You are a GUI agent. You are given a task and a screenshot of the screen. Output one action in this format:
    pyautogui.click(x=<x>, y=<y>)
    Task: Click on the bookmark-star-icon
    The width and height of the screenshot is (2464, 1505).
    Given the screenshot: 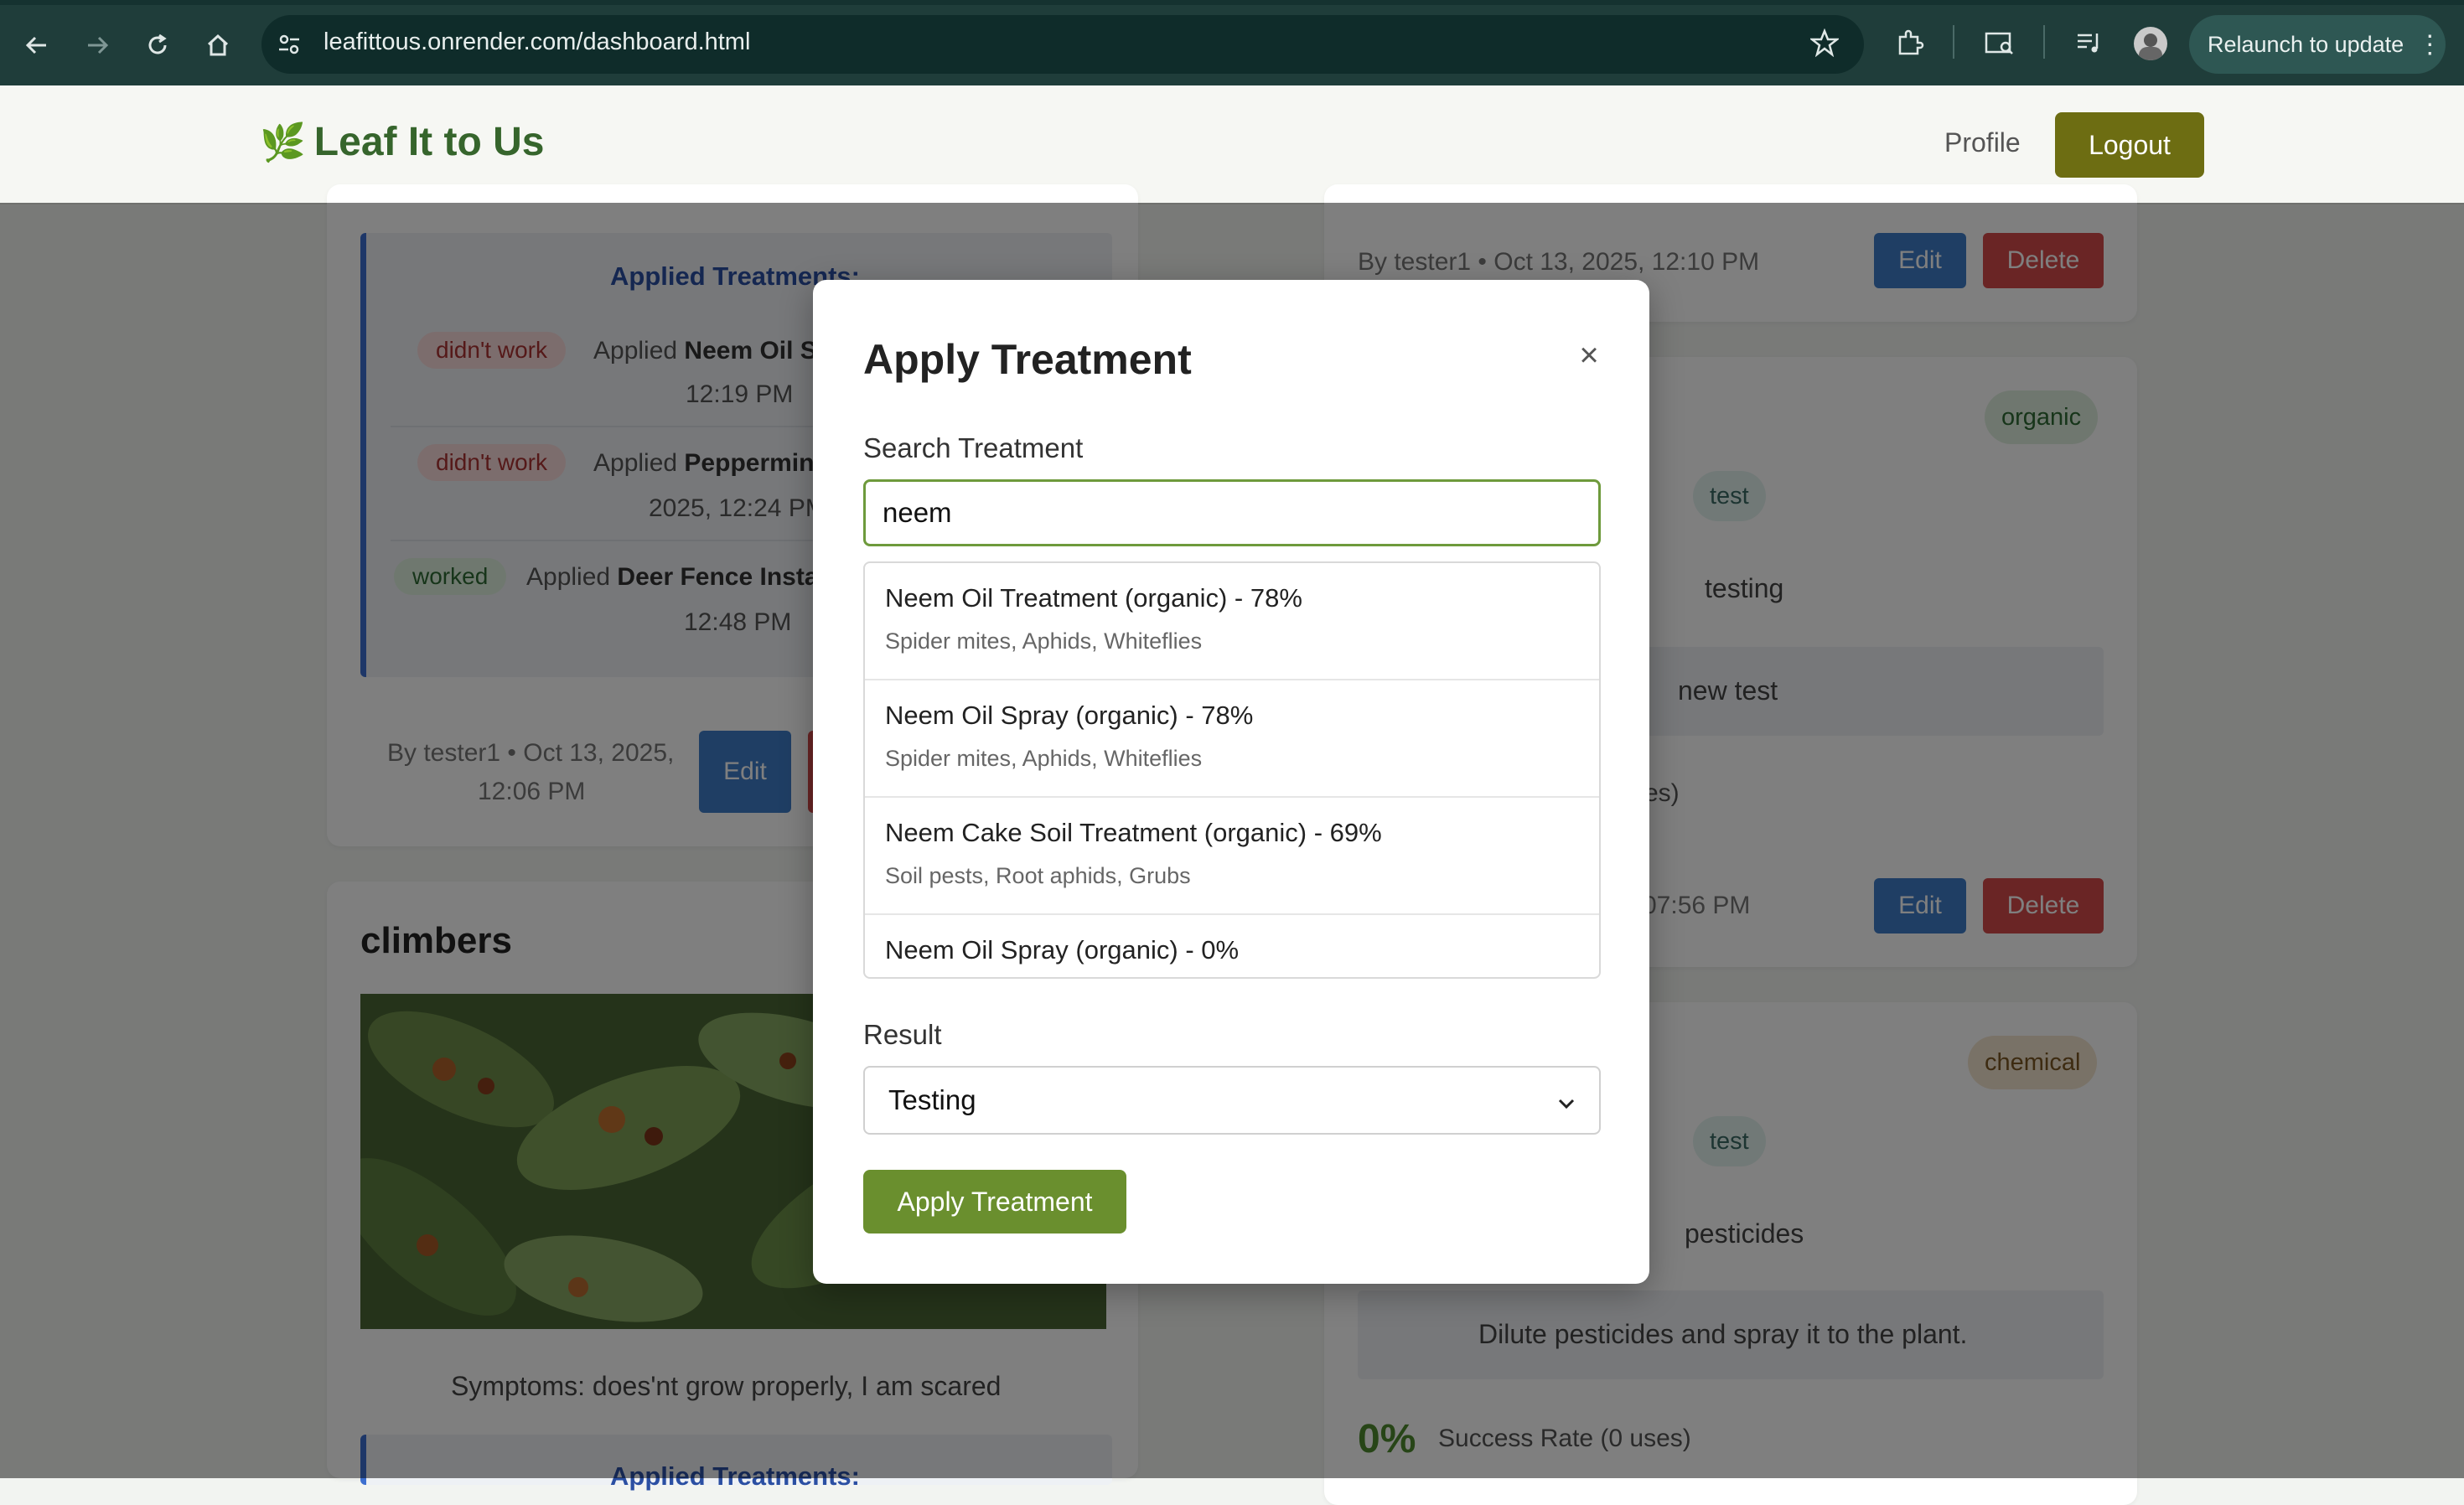 What is the action you would take?
    pyautogui.click(x=1824, y=44)
    